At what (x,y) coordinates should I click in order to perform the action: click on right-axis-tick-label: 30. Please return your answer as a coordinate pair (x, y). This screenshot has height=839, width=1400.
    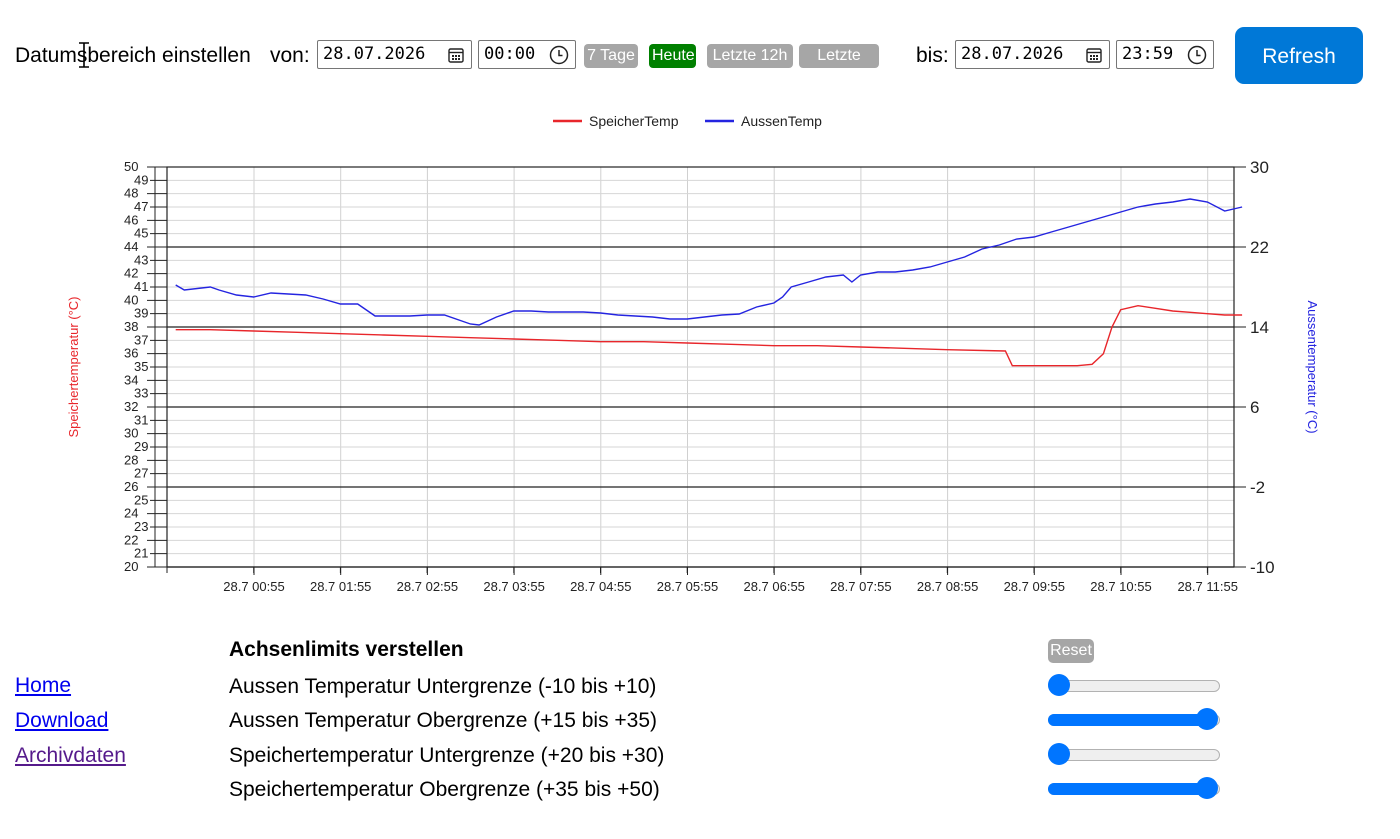
    Looking at the image, I should click on (1259, 167).